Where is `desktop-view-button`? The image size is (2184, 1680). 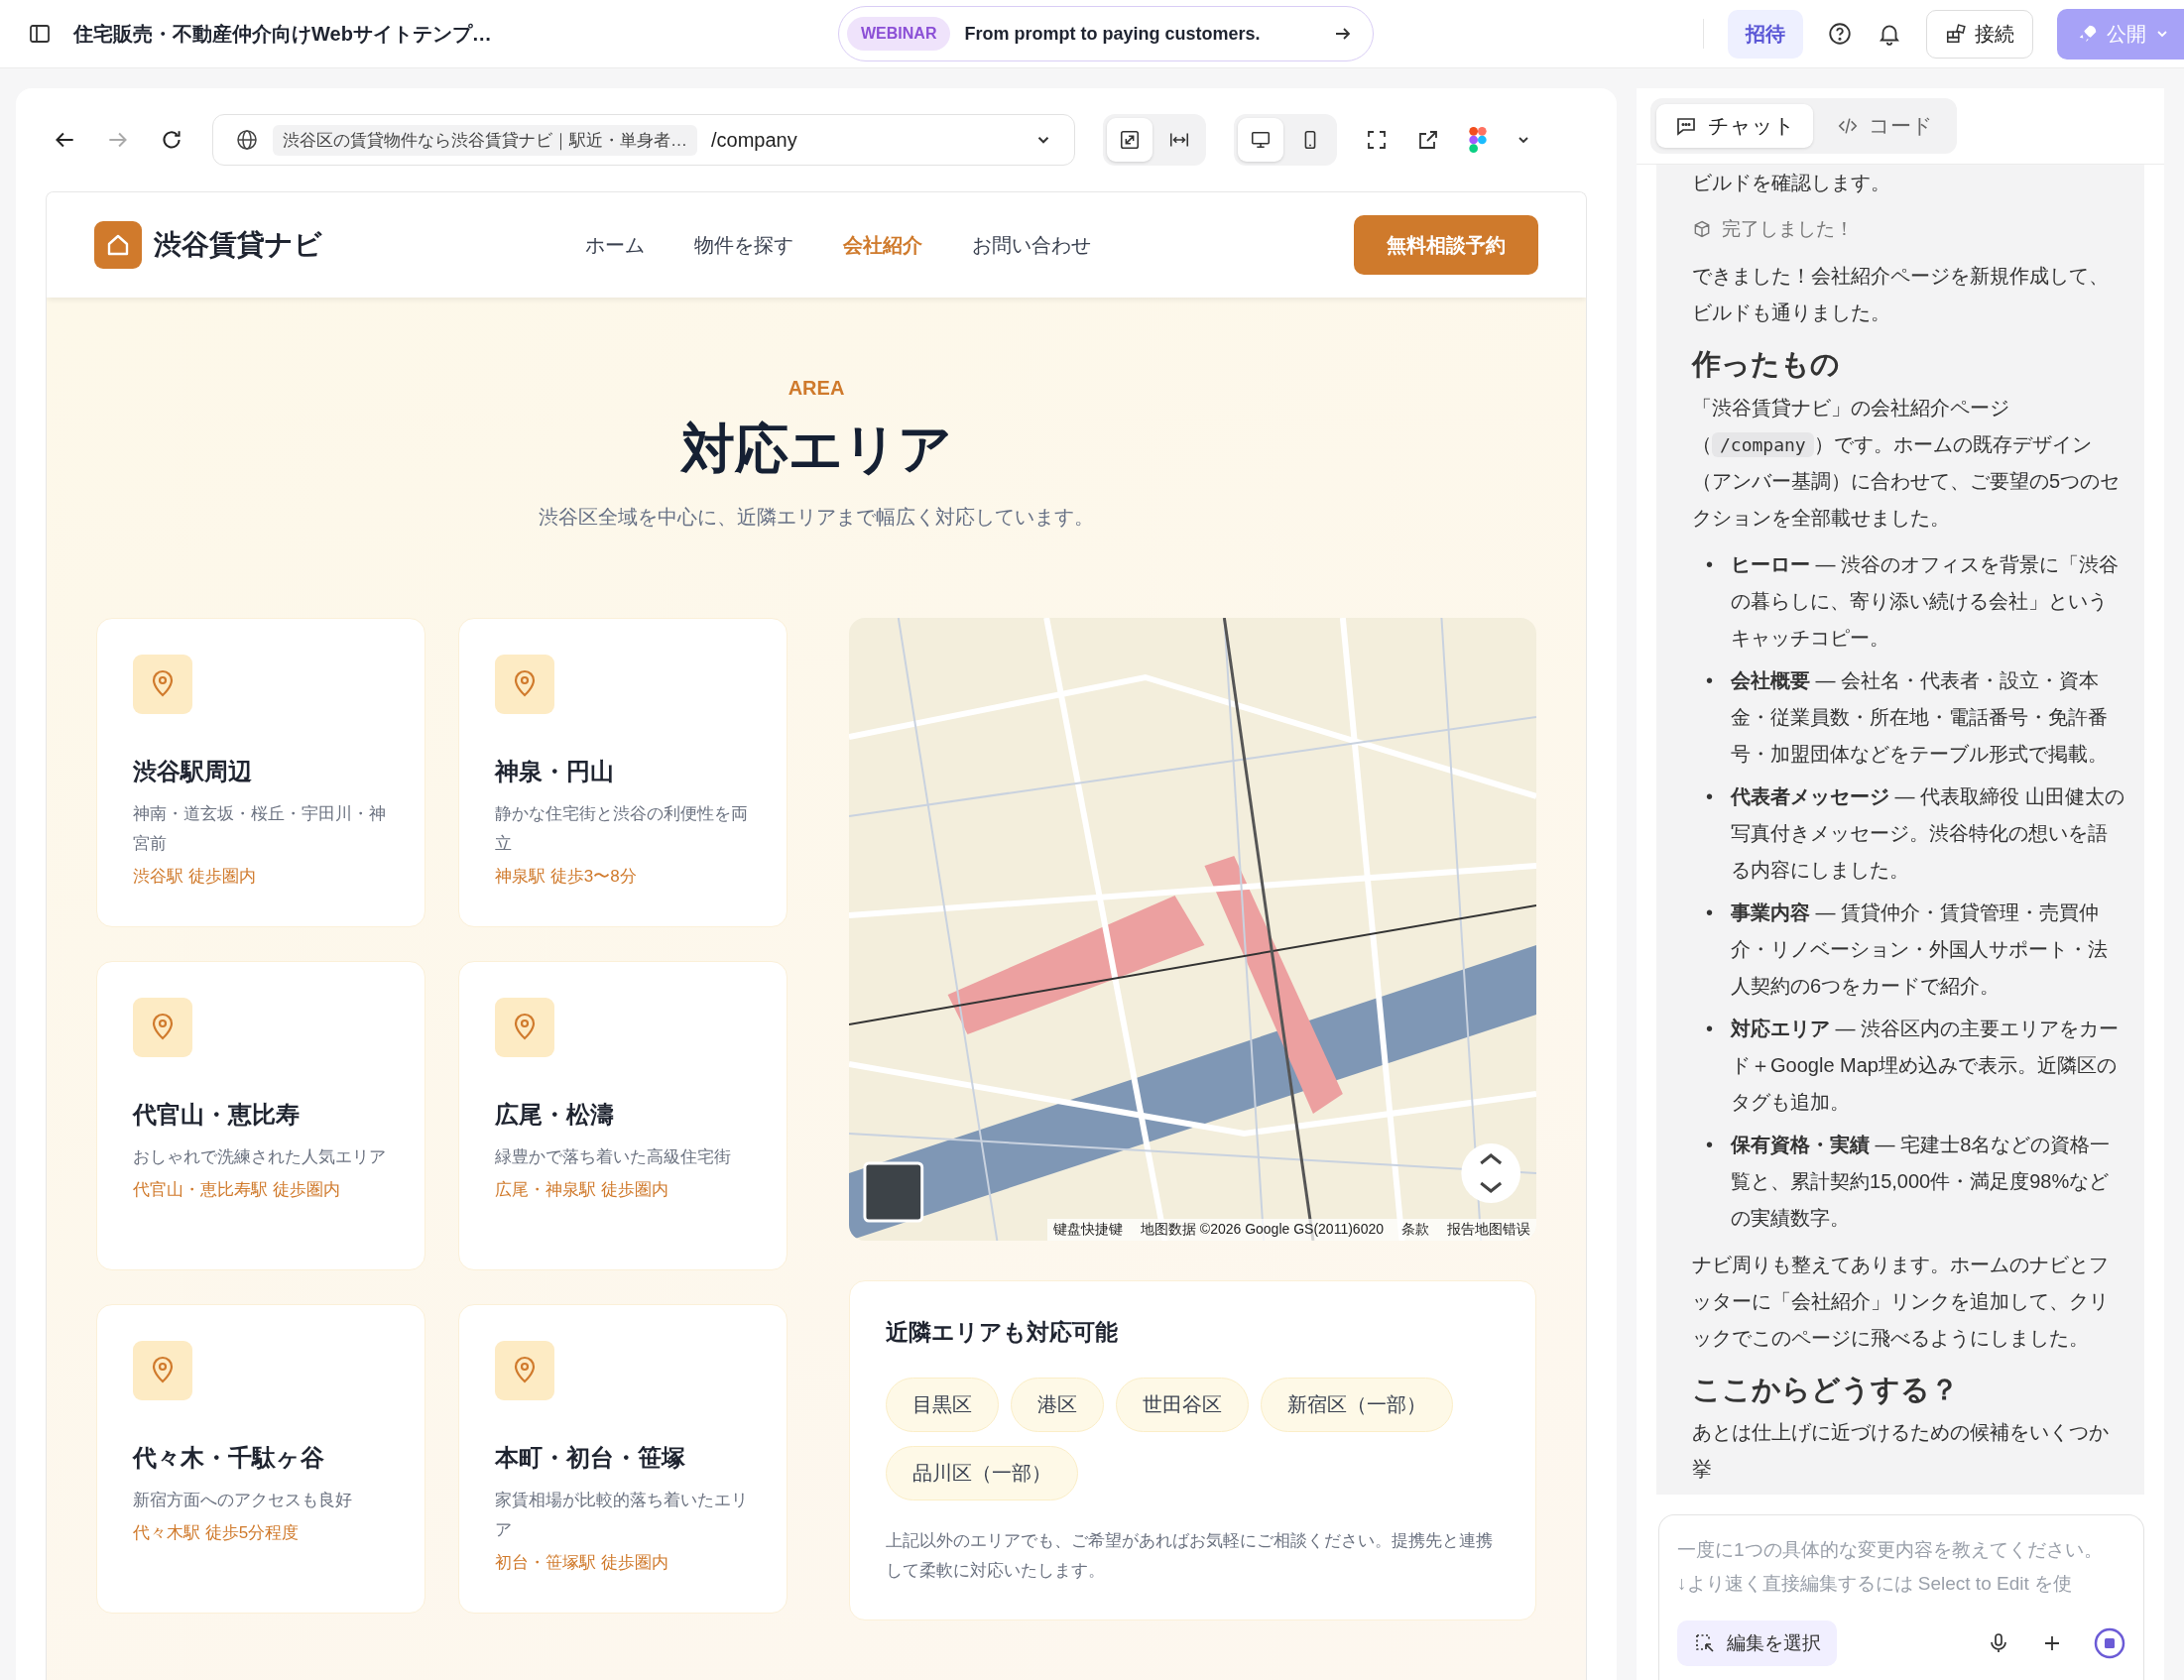
desktop-view-button is located at coordinates (1260, 140).